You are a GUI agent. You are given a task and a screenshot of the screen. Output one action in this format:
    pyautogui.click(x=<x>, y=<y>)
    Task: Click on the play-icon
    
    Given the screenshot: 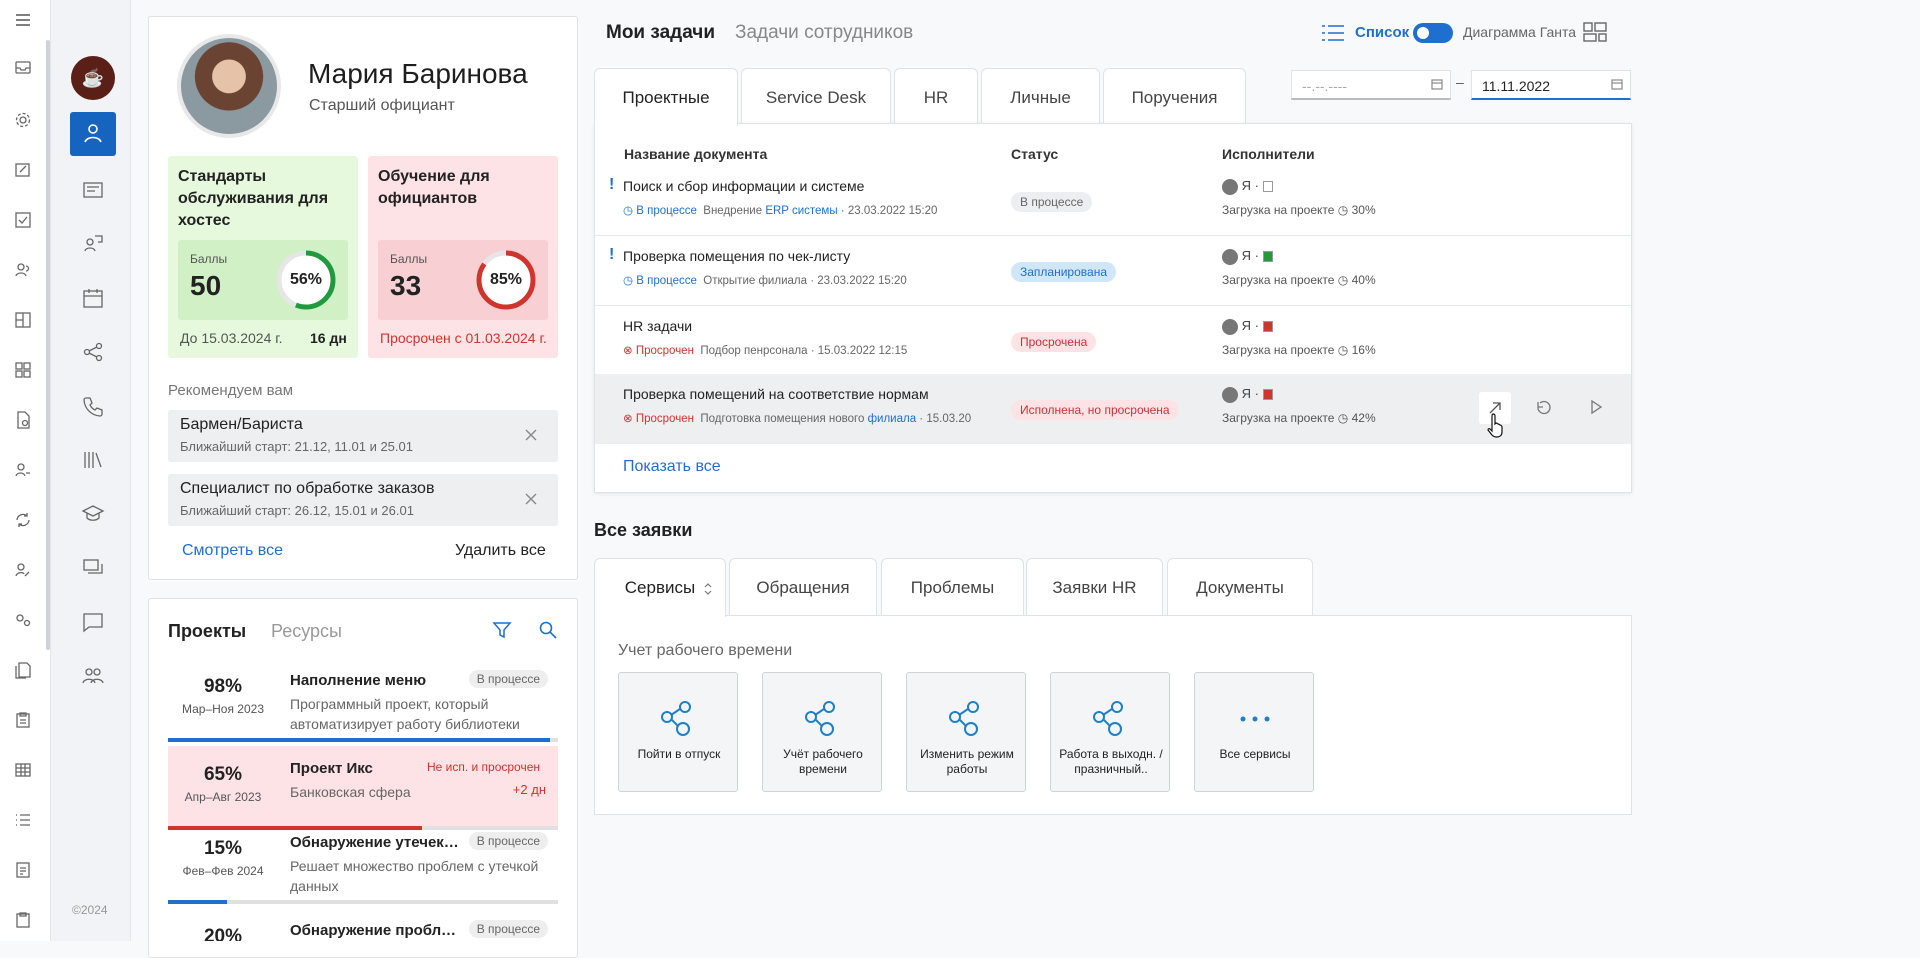 What is the action you would take?
    pyautogui.click(x=1596, y=407)
    